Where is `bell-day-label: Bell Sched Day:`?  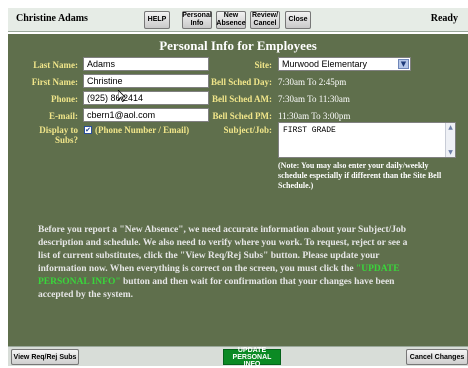
bell-day-label: Bell Sched Day: is located at coordinates (241, 82).